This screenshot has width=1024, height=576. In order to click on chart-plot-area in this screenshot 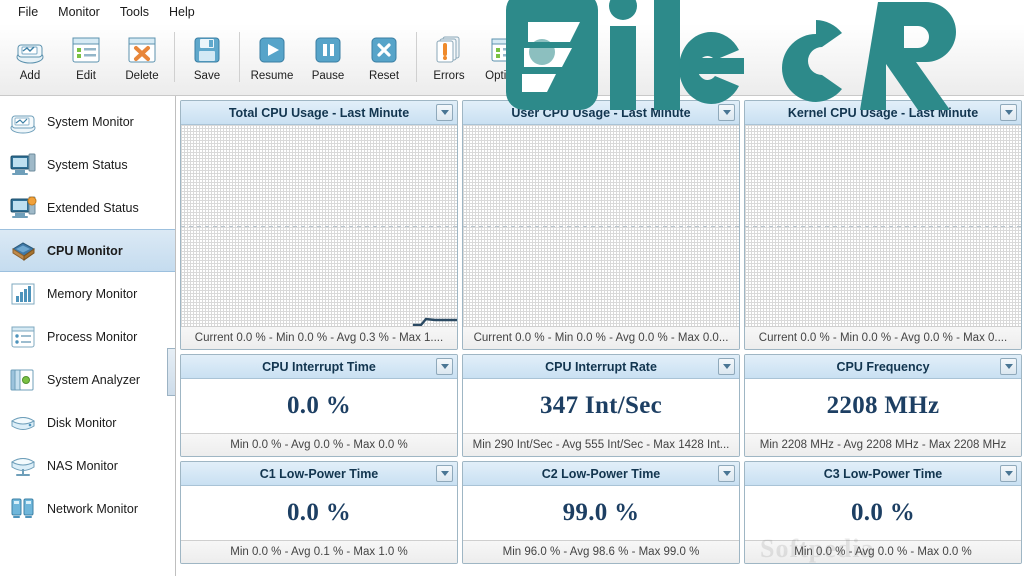, I will do `click(601, 225)`.